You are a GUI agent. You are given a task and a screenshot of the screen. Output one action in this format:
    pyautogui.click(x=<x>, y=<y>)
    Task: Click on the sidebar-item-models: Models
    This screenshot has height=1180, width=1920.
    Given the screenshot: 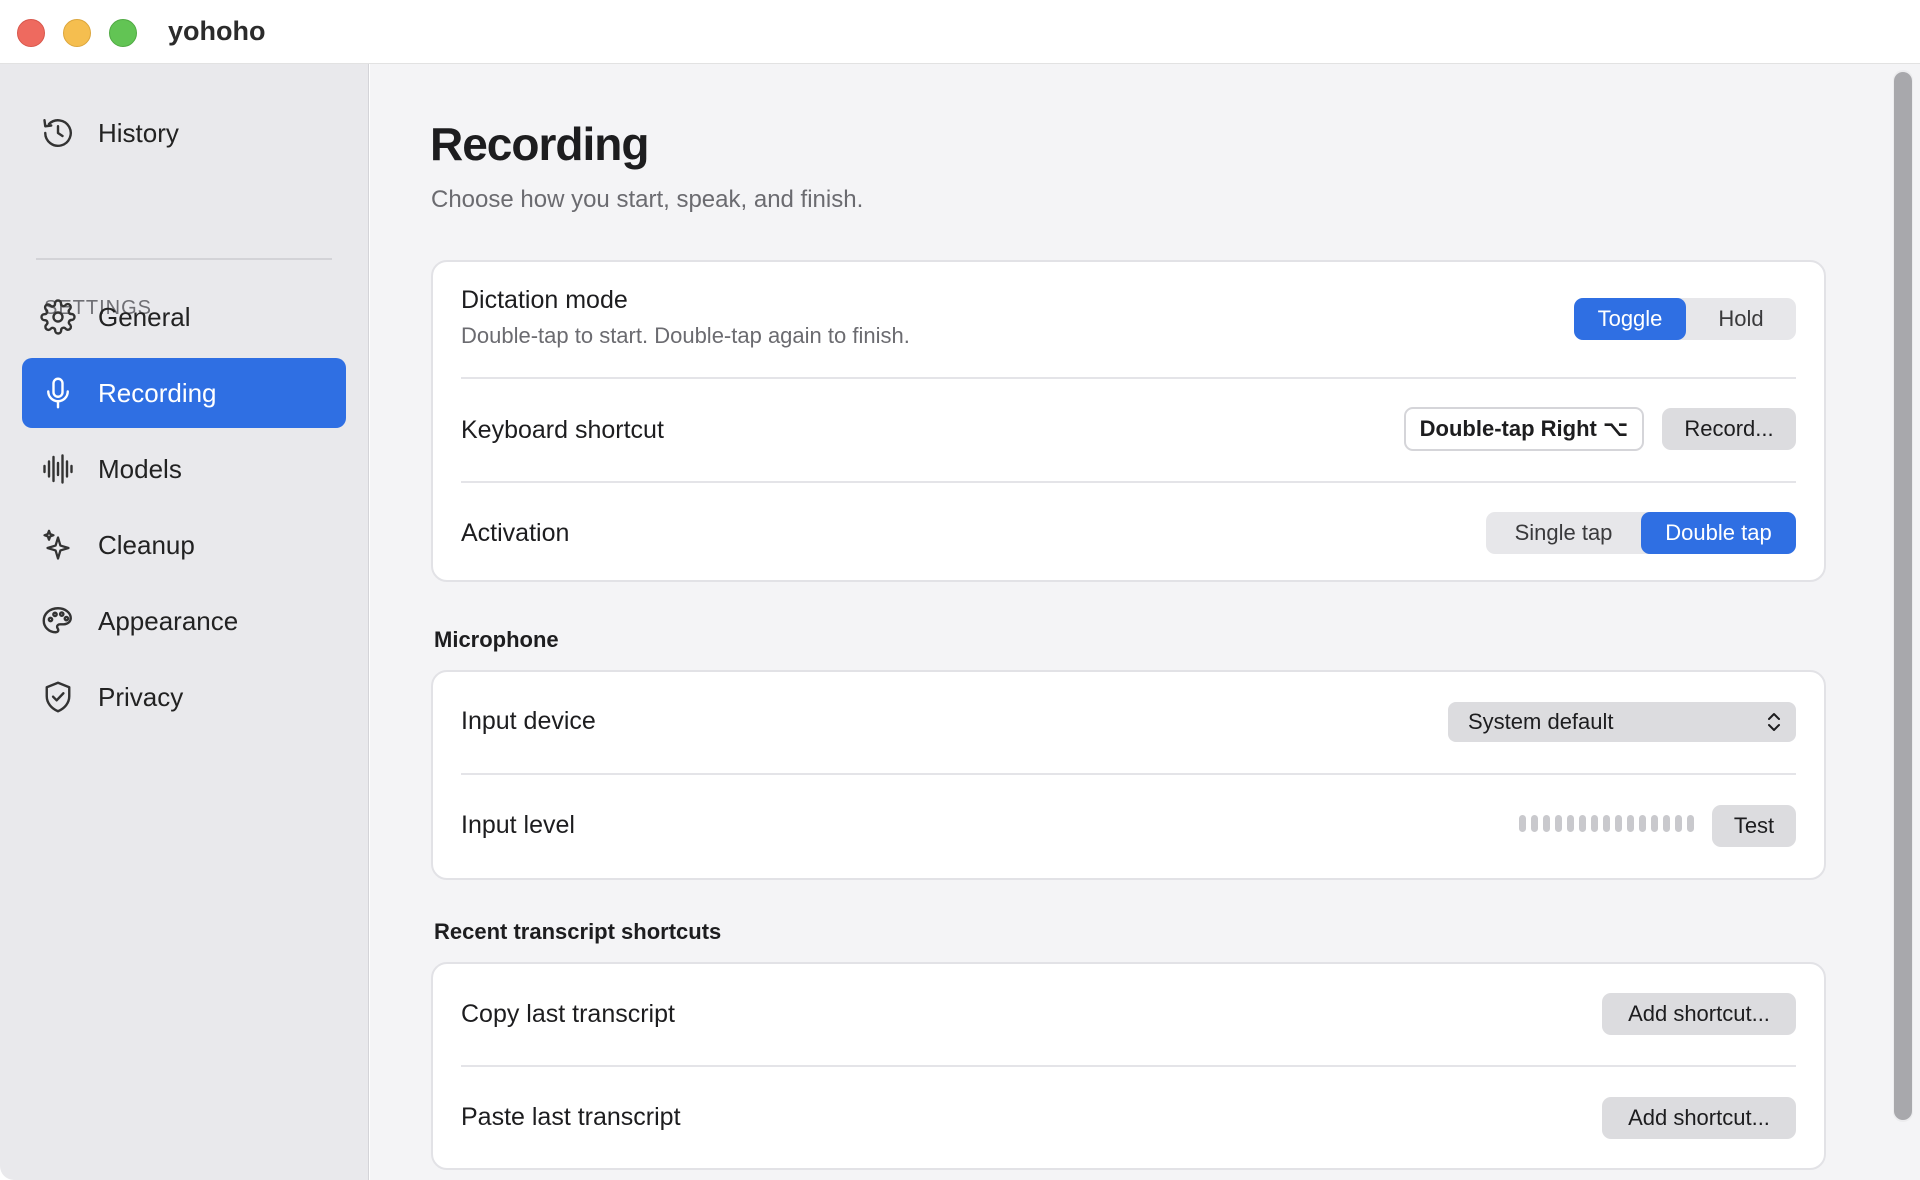 What is the action you would take?
    pyautogui.click(x=184, y=469)
    